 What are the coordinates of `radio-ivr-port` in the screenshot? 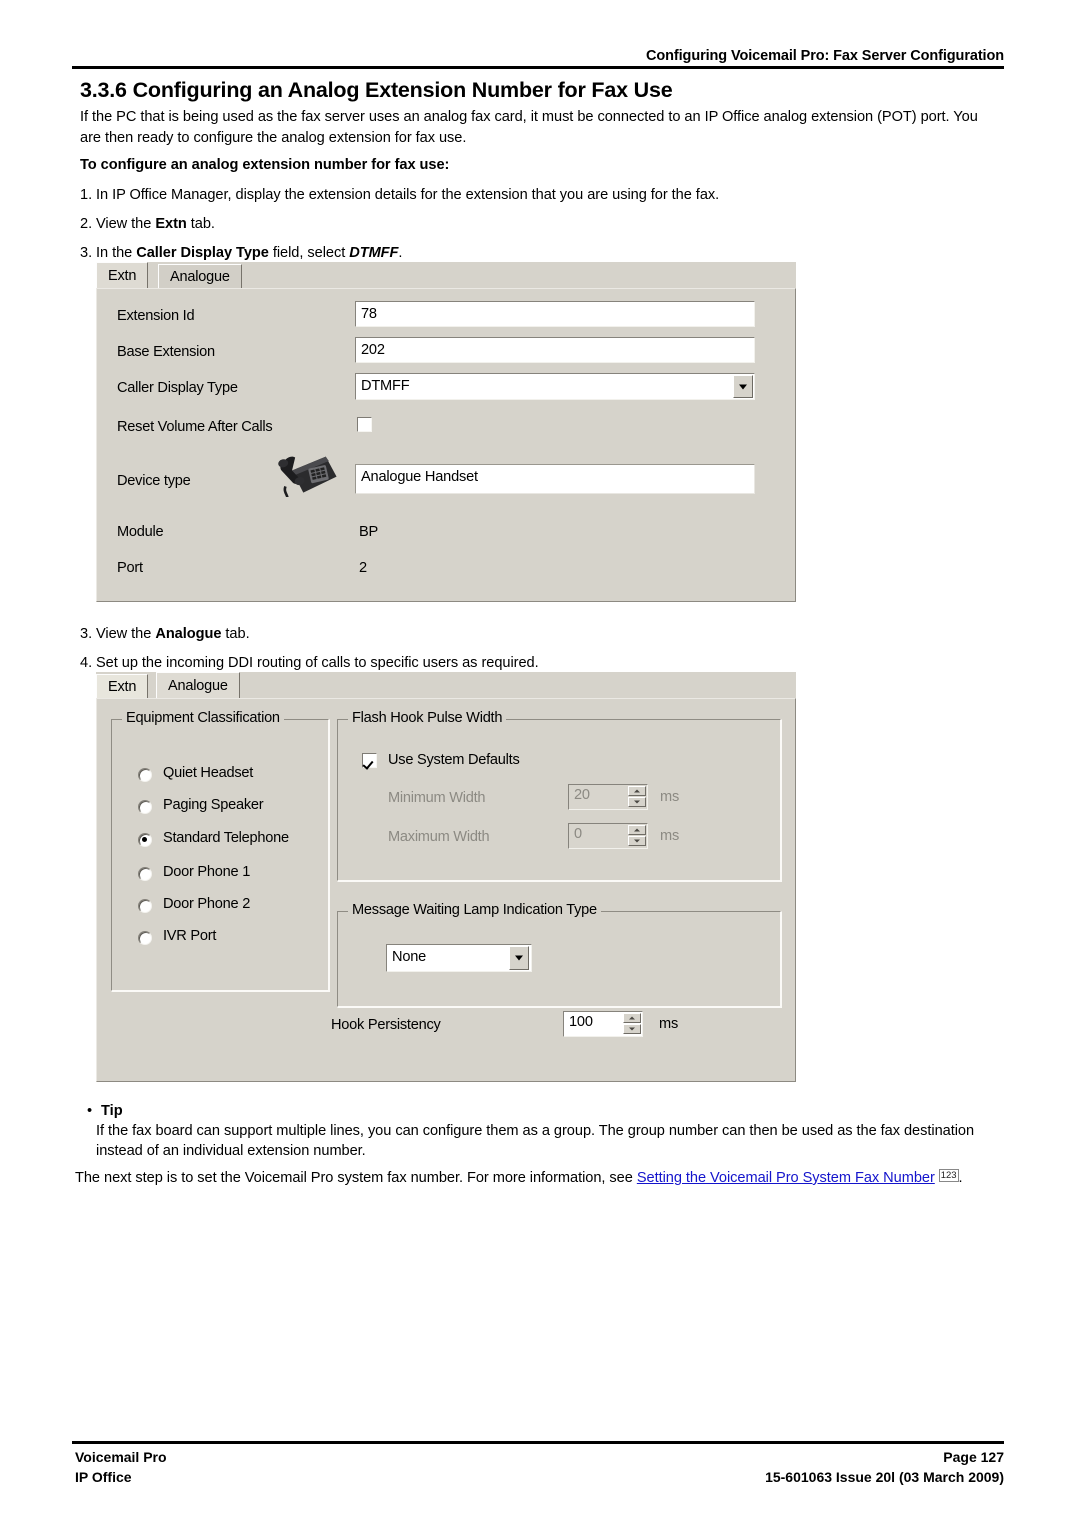 It's located at (145, 938).